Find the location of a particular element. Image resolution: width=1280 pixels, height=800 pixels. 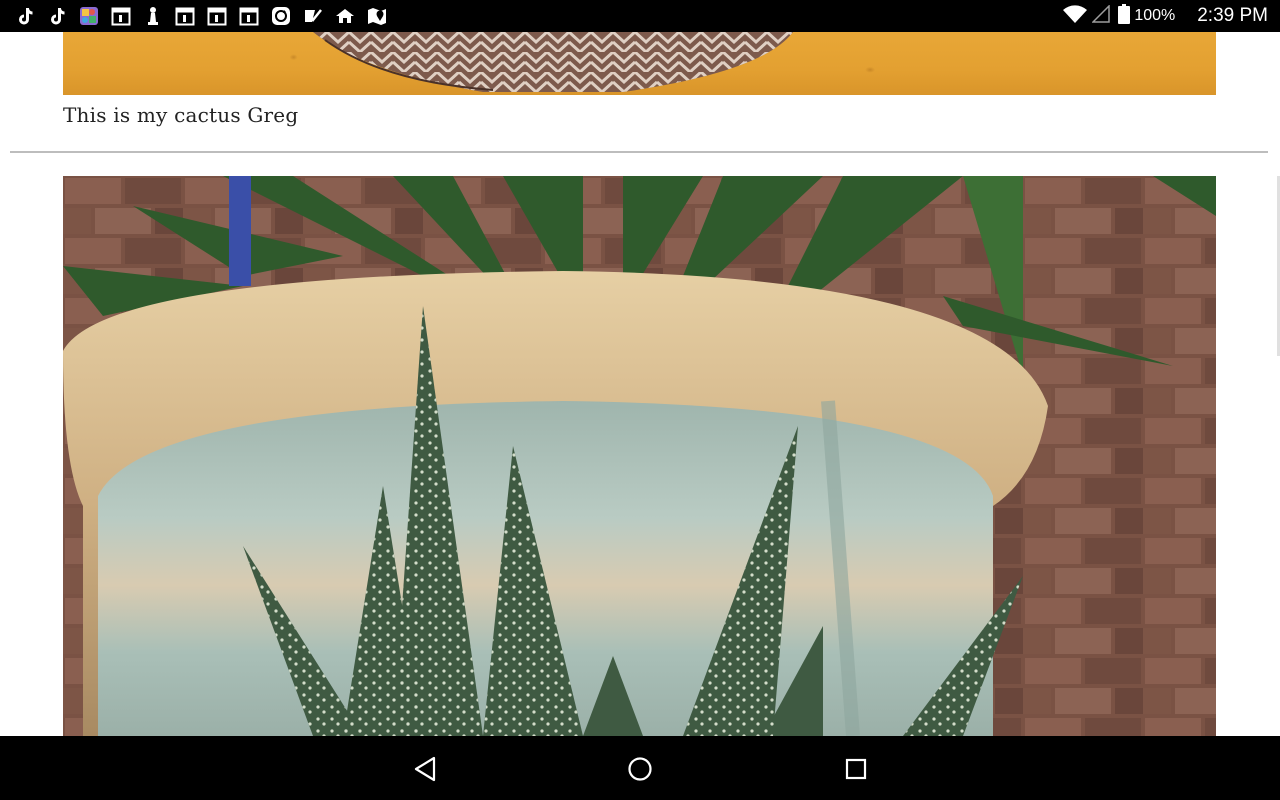

colorful-app-icon is located at coordinates (89, 16).